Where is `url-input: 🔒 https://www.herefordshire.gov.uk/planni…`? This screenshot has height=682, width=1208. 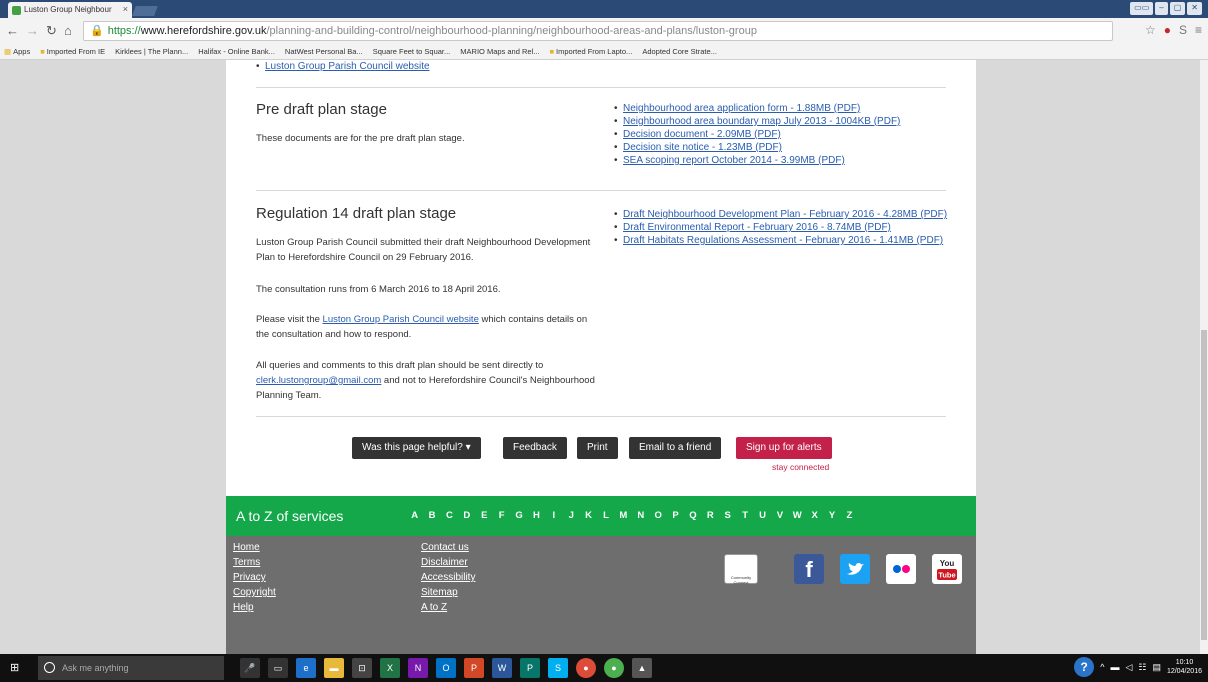 url-input: 🔒 https://www.herefordshire.gov.uk/planni… is located at coordinates (598, 31).